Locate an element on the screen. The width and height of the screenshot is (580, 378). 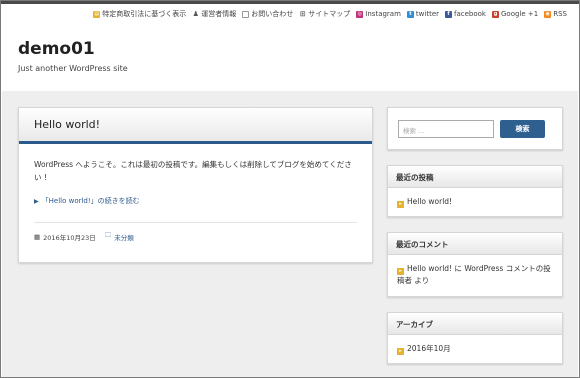
site-title: demo01 is located at coordinates (56, 49).